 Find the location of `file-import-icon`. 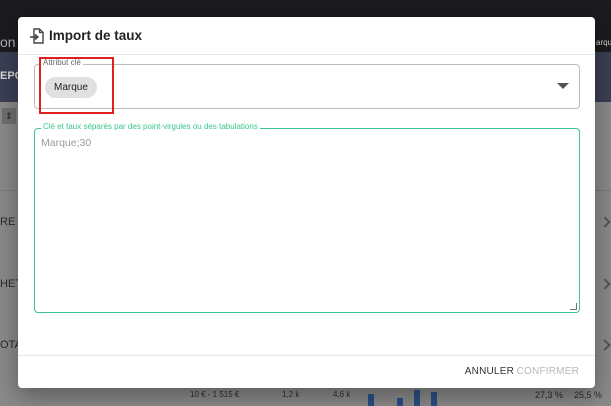

file-import-icon is located at coordinates (37, 35).